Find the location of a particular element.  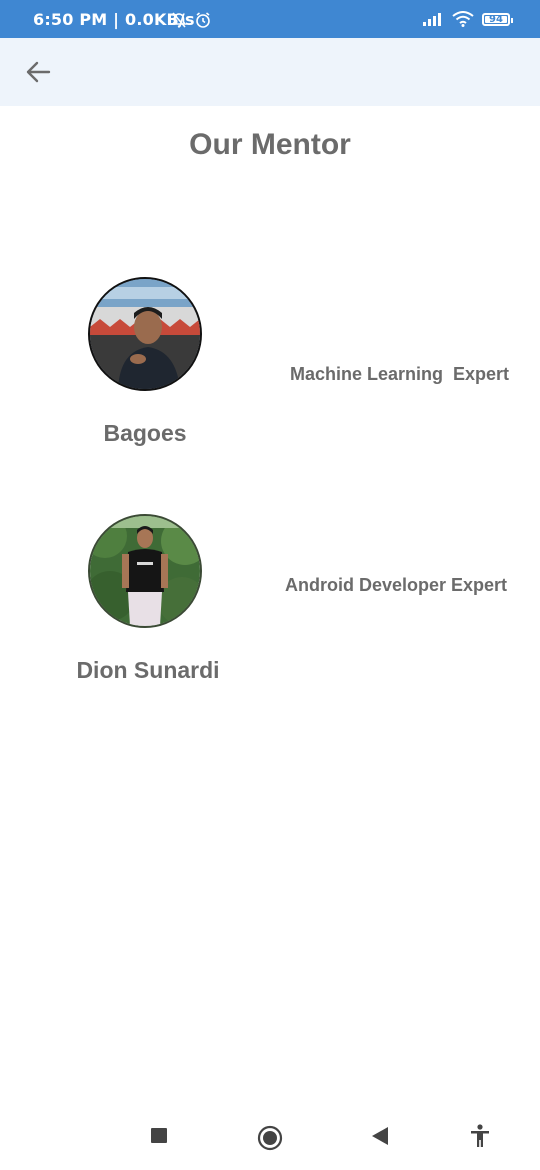

arrow-left-icon is located at coordinates (38, 72).